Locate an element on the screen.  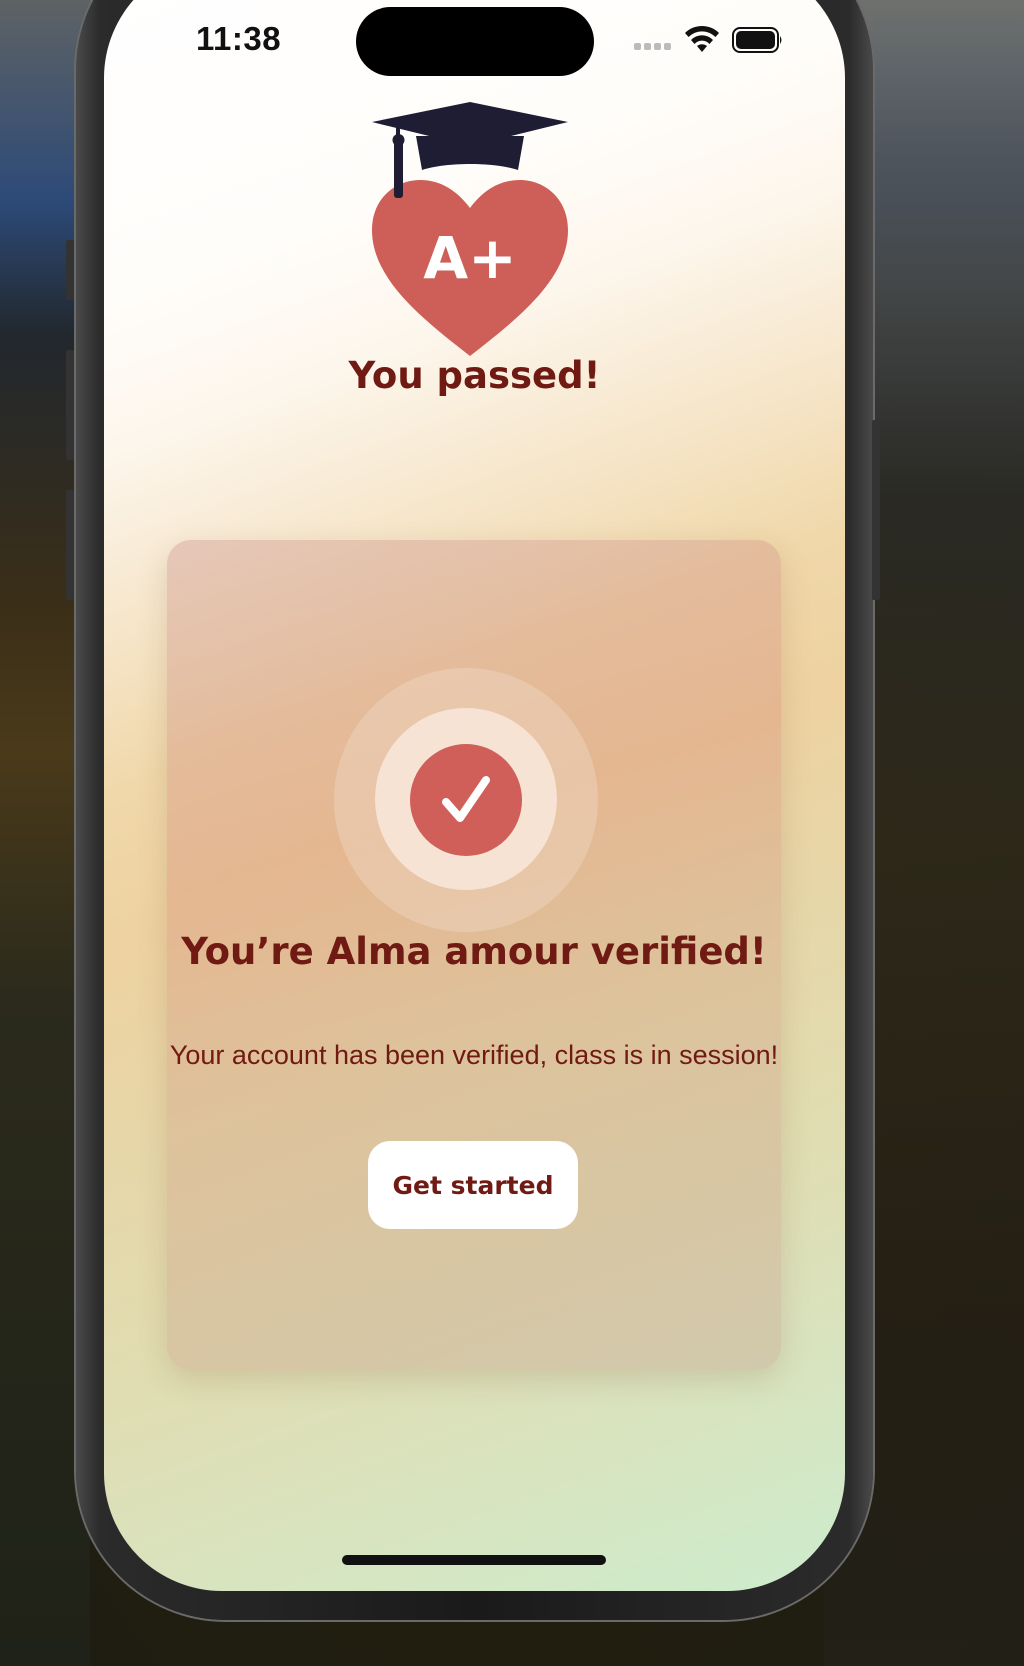
dynamic-island is located at coordinates (475, 41).